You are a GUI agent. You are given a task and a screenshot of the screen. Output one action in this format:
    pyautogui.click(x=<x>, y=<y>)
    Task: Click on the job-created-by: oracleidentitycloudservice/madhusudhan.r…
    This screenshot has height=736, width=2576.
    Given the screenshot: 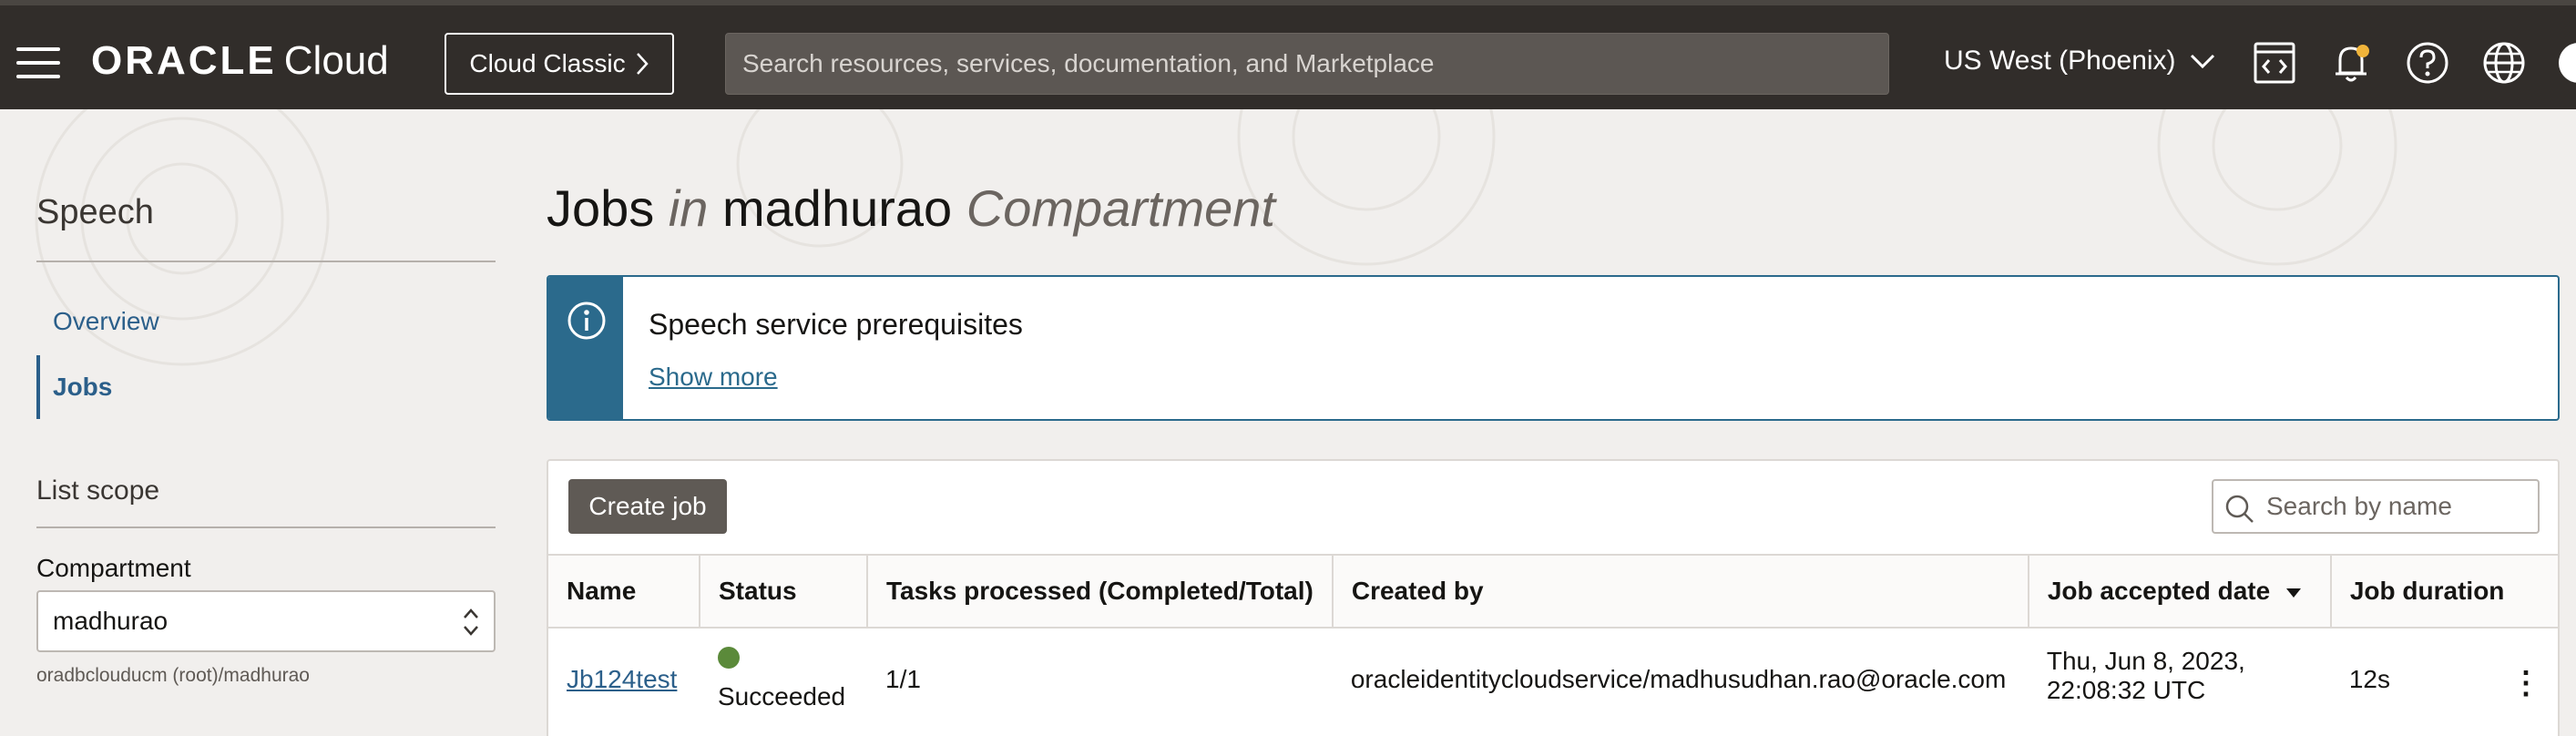 What is the action you would take?
    pyautogui.click(x=1678, y=679)
    